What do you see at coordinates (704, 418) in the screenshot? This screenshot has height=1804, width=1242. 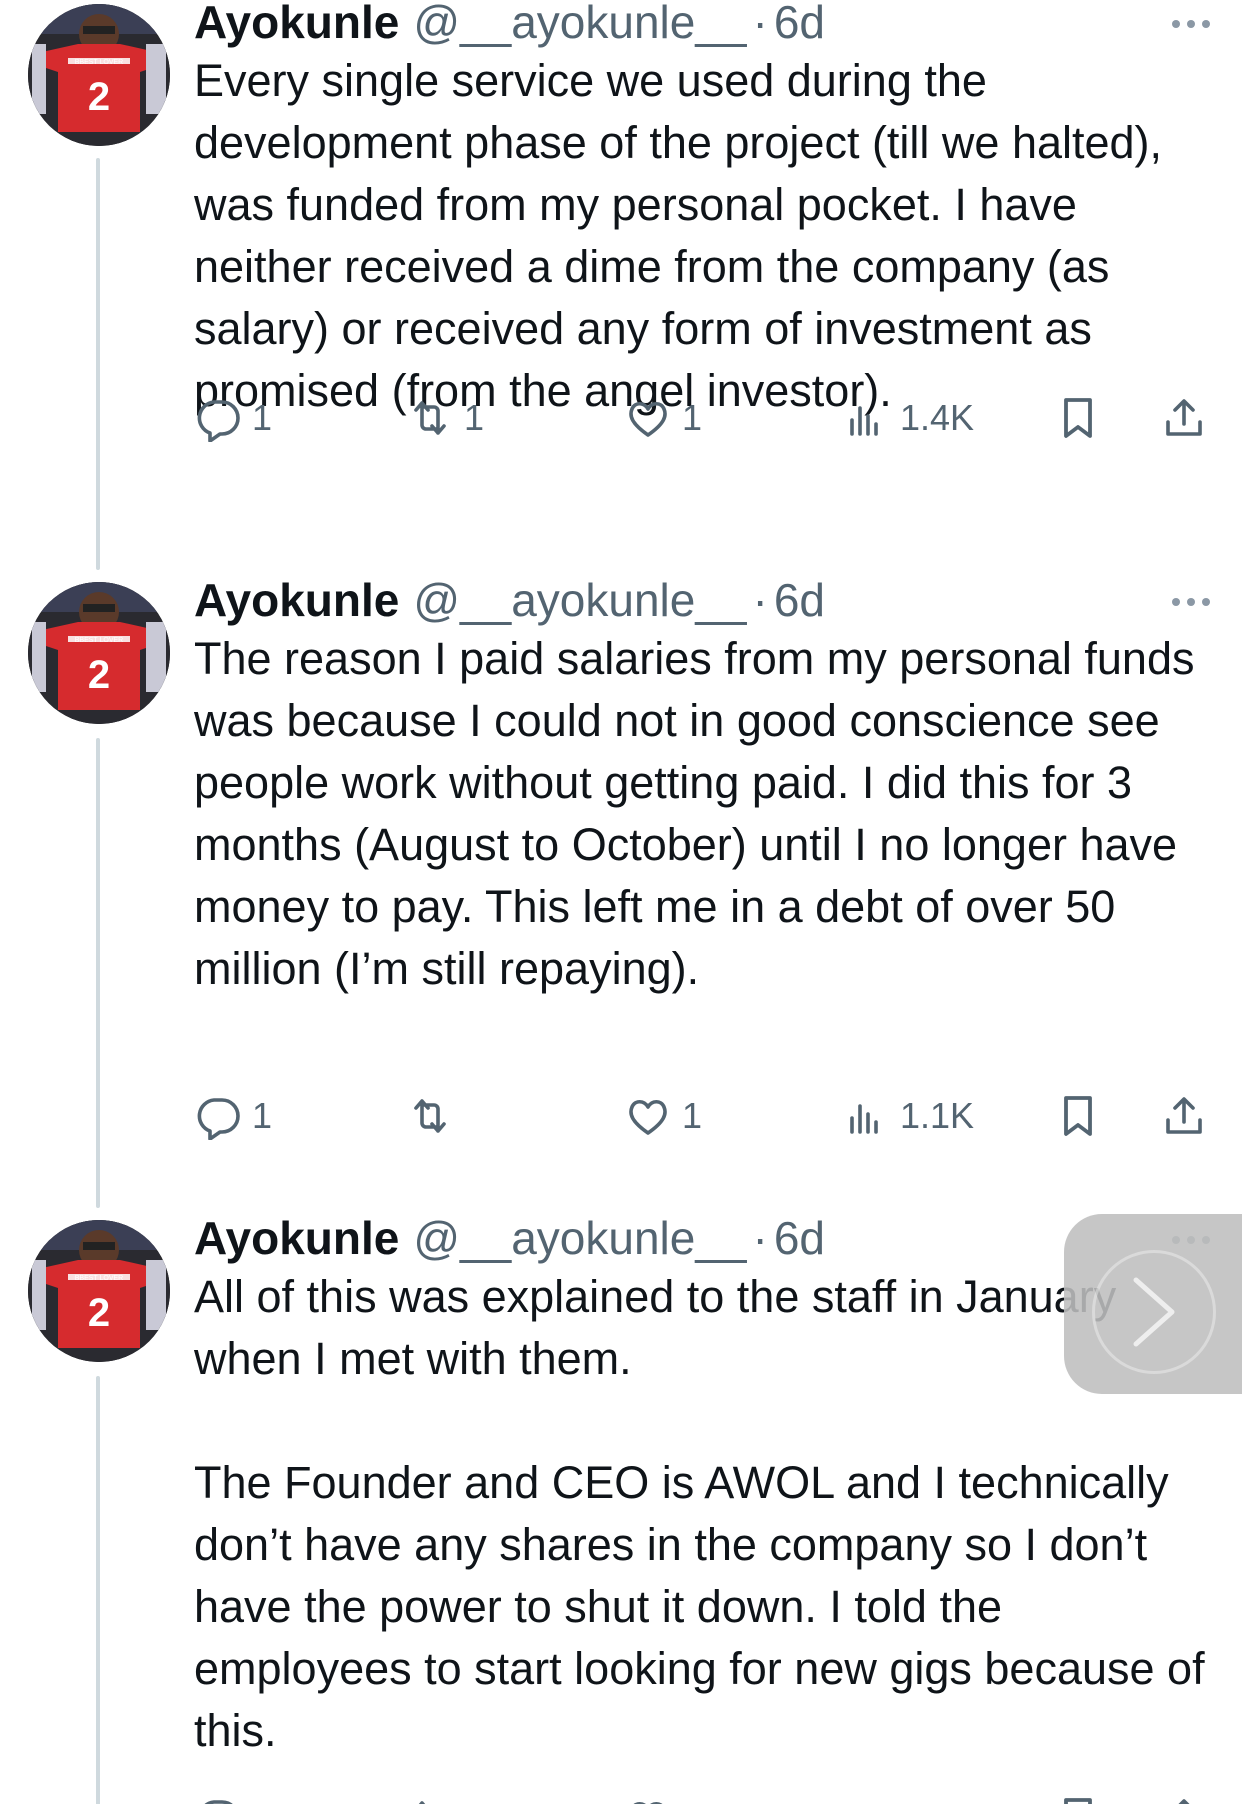 I see `tweet-actions: 1 1 1 1.4K` at bounding box center [704, 418].